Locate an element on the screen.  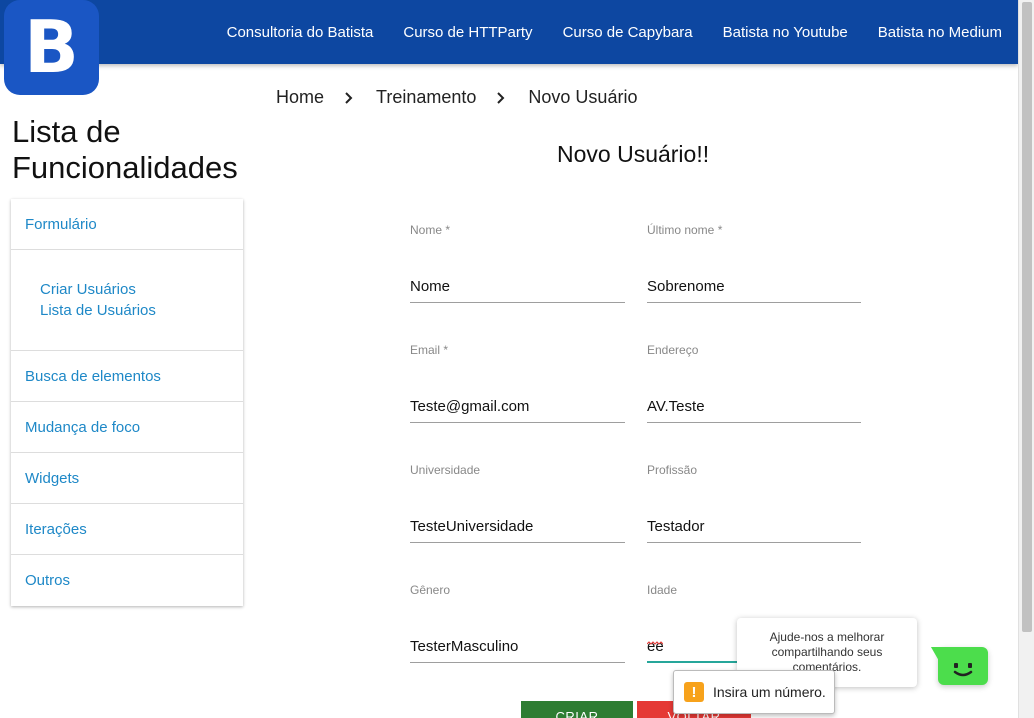
field-nome: Nome * is located at coordinates (517, 263).